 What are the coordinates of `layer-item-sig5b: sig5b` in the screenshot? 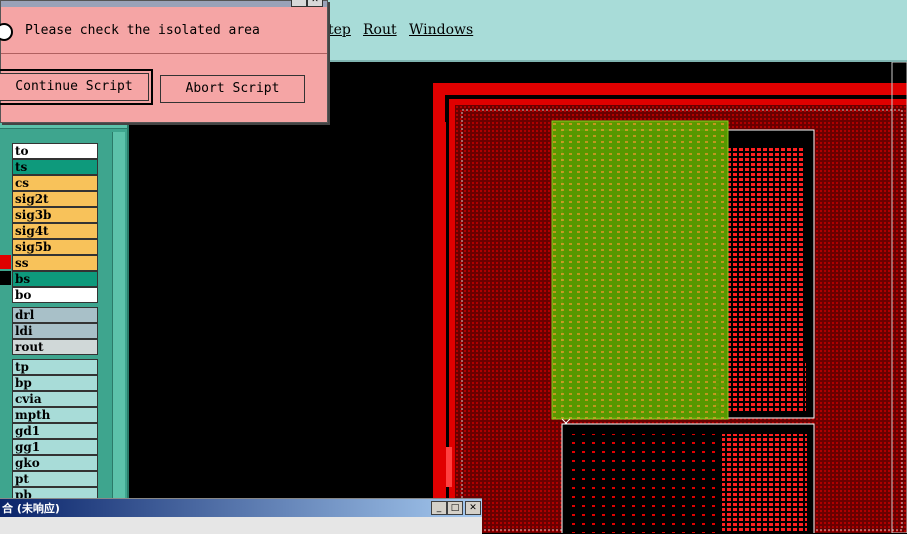 It's located at (55, 247).